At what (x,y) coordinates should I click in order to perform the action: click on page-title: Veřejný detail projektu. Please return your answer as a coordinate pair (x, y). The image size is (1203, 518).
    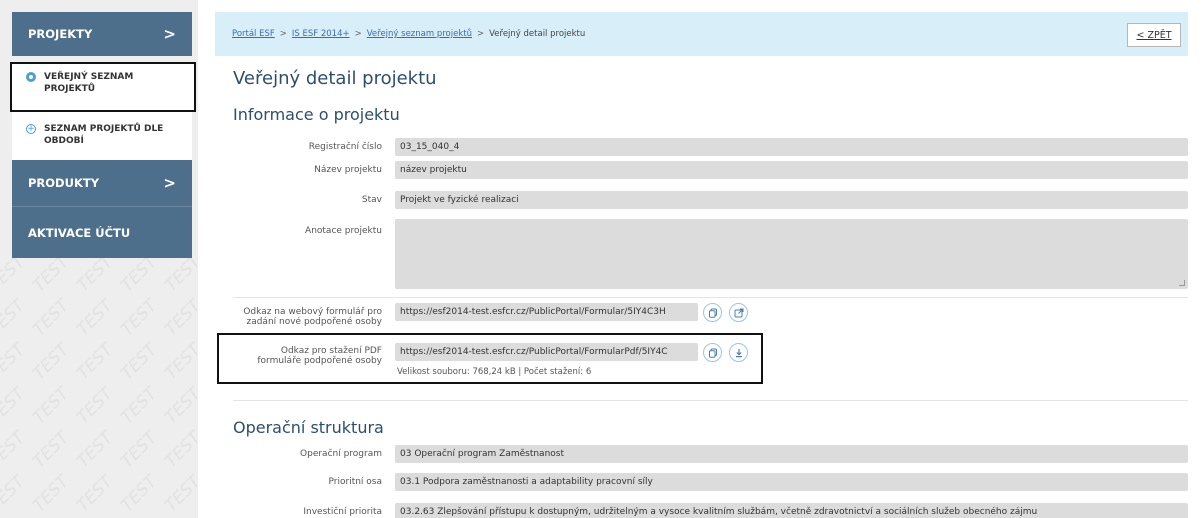
    Looking at the image, I should click on (335, 78).